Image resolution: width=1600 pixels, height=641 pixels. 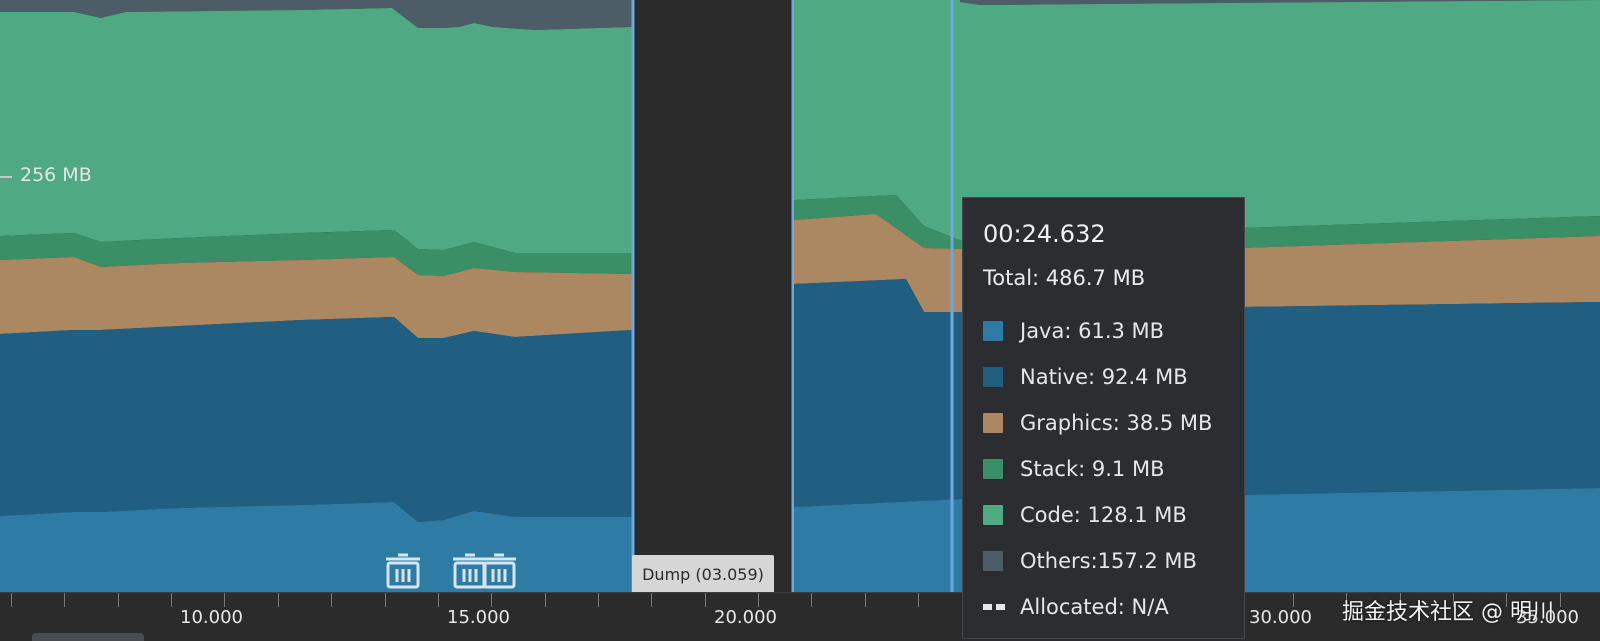 What do you see at coordinates (994, 607) in the screenshot?
I see `dashed-line-icon` at bounding box center [994, 607].